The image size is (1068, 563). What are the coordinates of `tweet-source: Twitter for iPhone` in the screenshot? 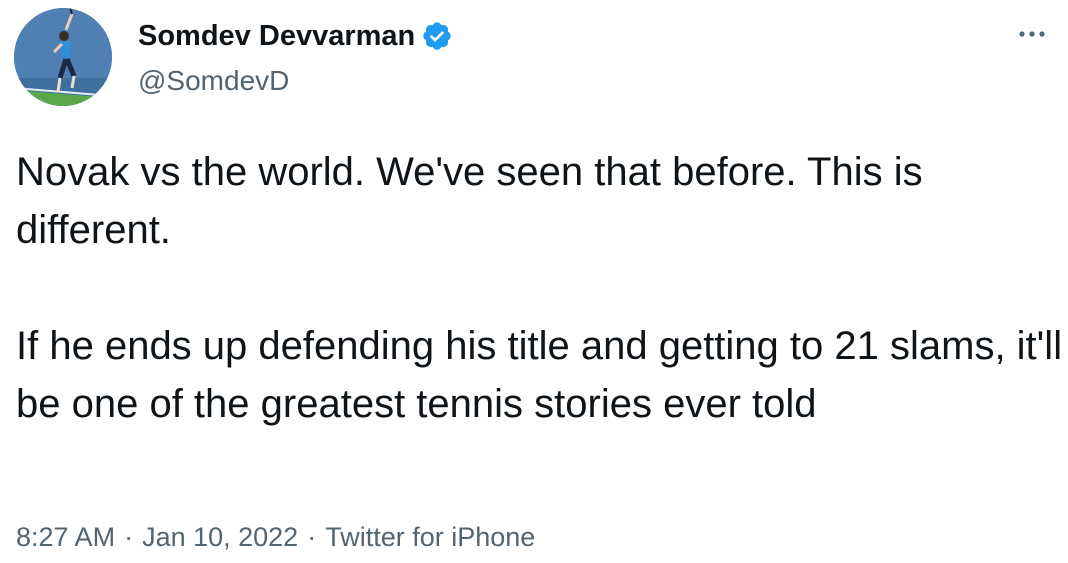 It's located at (430, 537).